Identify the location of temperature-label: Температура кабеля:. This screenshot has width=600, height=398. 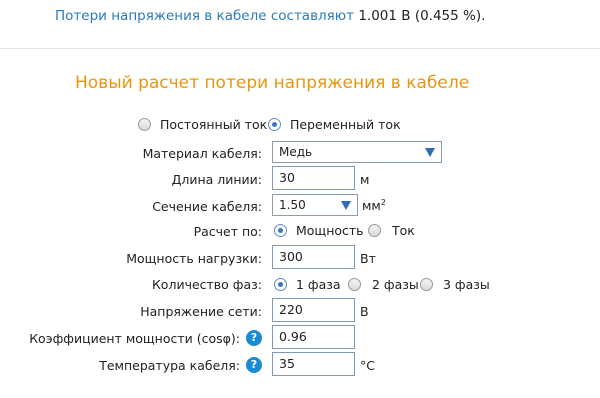
(169, 365).